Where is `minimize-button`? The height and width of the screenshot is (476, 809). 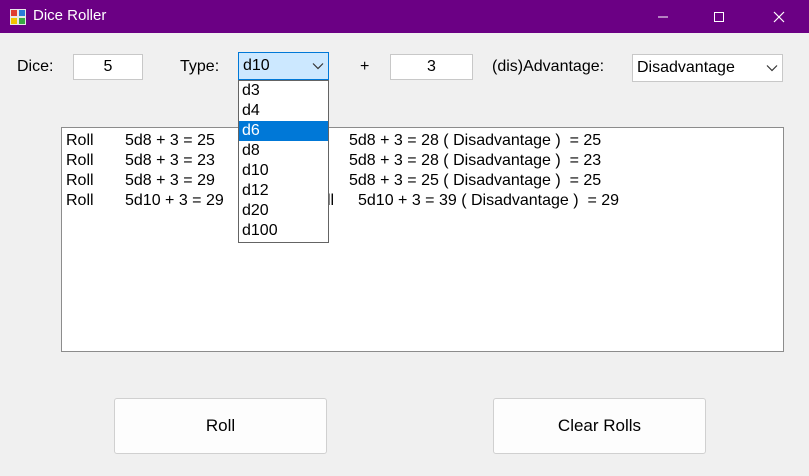 minimize-button is located at coordinates (663, 16).